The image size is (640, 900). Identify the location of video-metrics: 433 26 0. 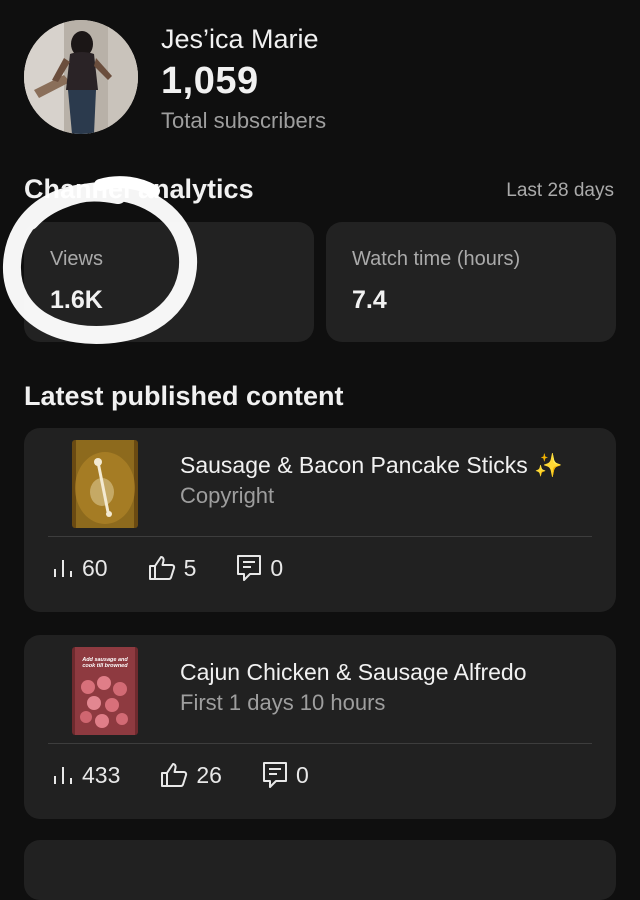
(180, 775).